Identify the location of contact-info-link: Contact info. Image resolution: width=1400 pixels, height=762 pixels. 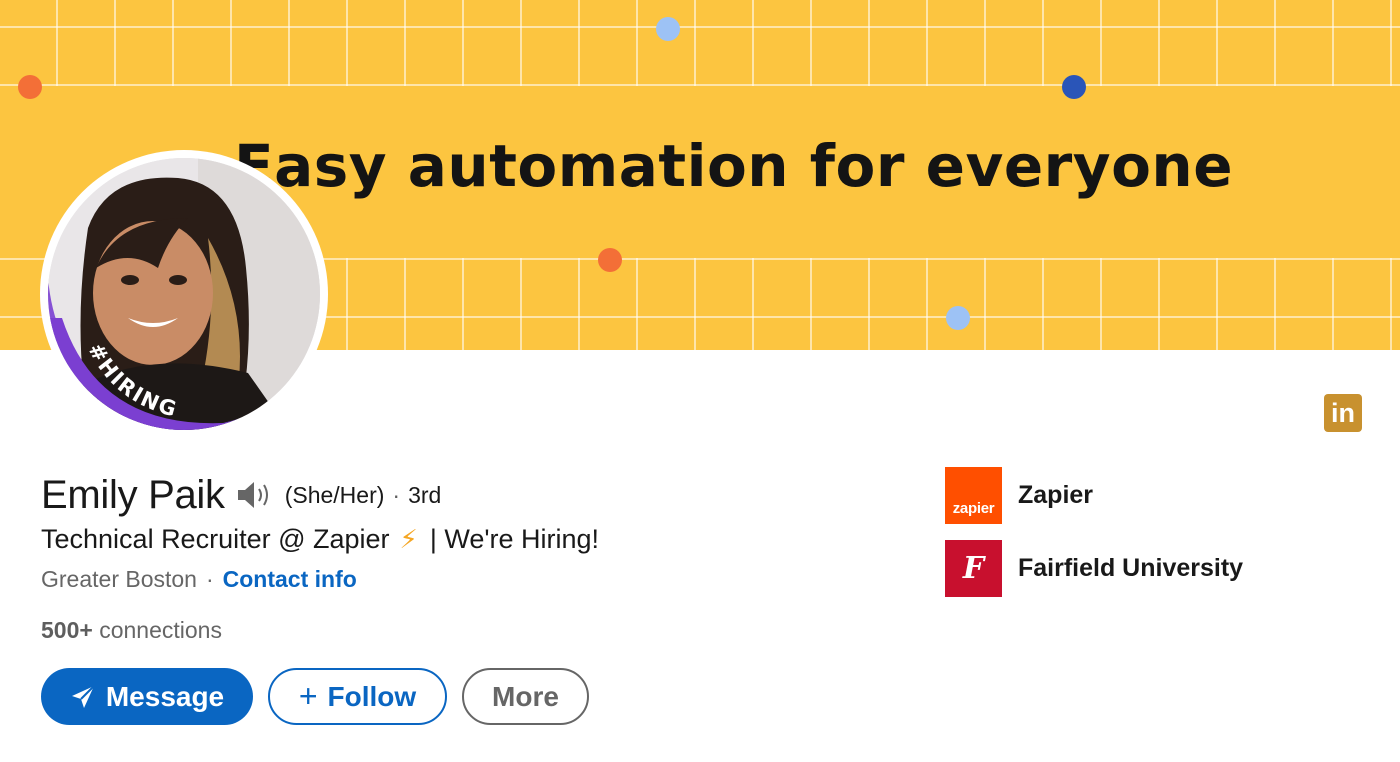
(290, 579).